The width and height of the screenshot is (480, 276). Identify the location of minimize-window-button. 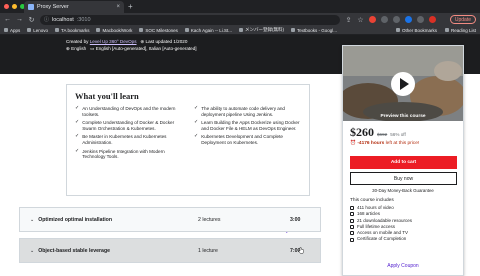
(14, 6).